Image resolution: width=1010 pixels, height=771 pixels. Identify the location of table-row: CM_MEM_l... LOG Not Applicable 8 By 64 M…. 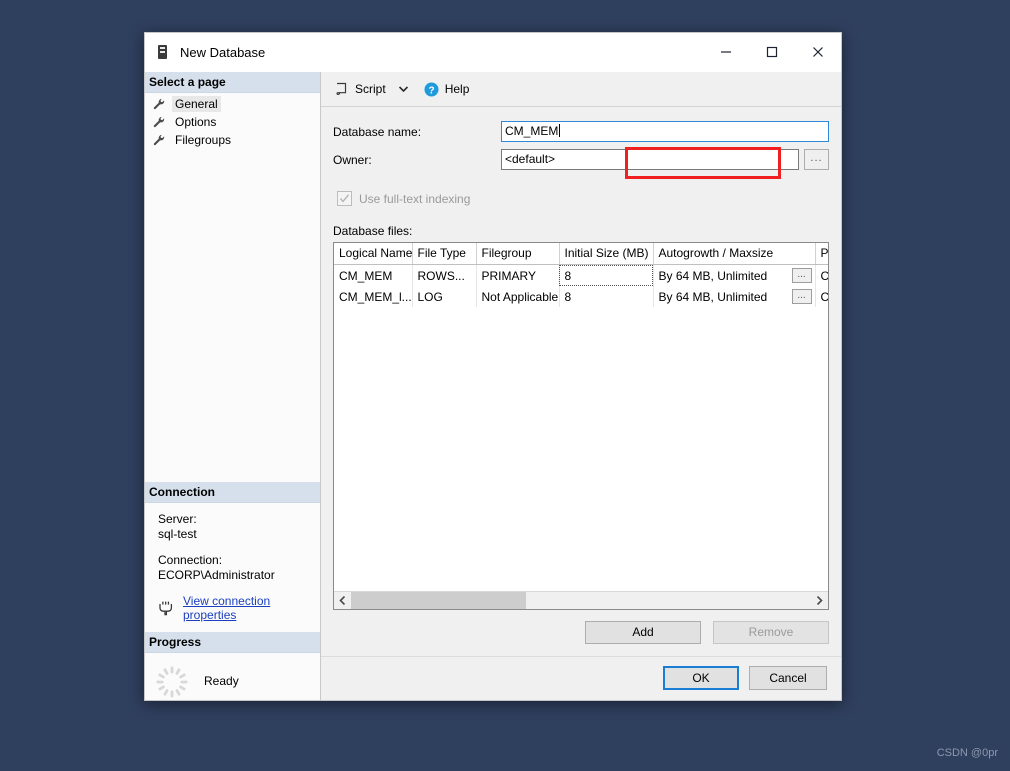
(581, 296).